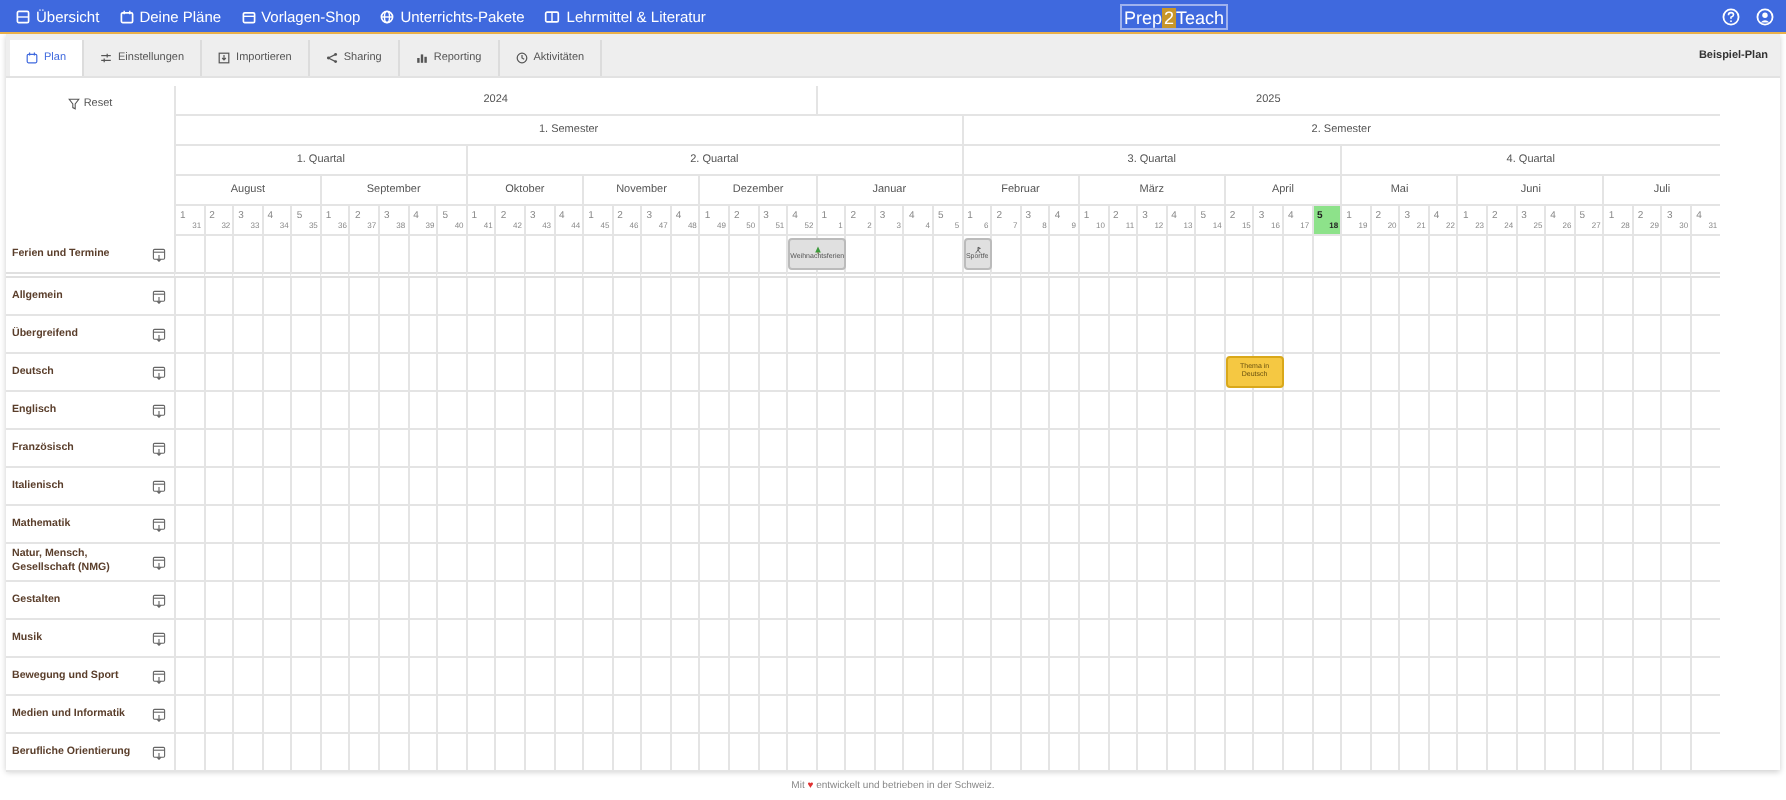 The height and width of the screenshot is (800, 1786). Describe the element at coordinates (817, 250) in the screenshot. I see `tree-icon` at that location.